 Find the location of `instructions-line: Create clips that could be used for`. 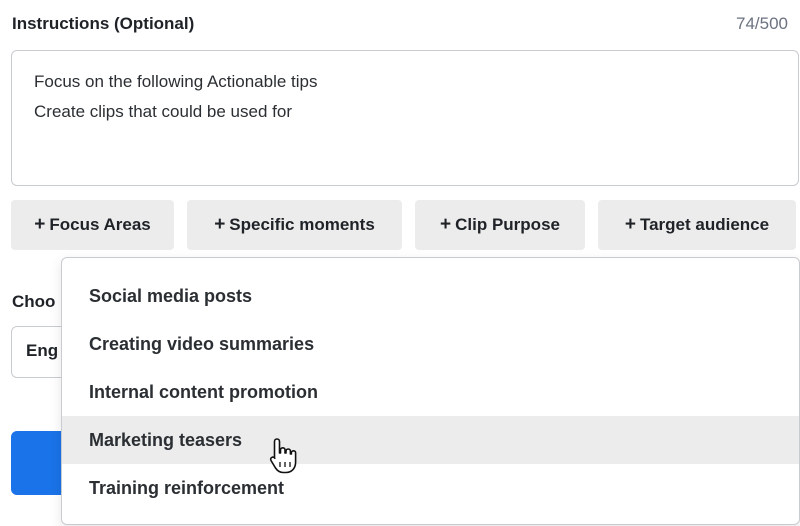

instructions-line: Create clips that could be used for is located at coordinates (163, 111).